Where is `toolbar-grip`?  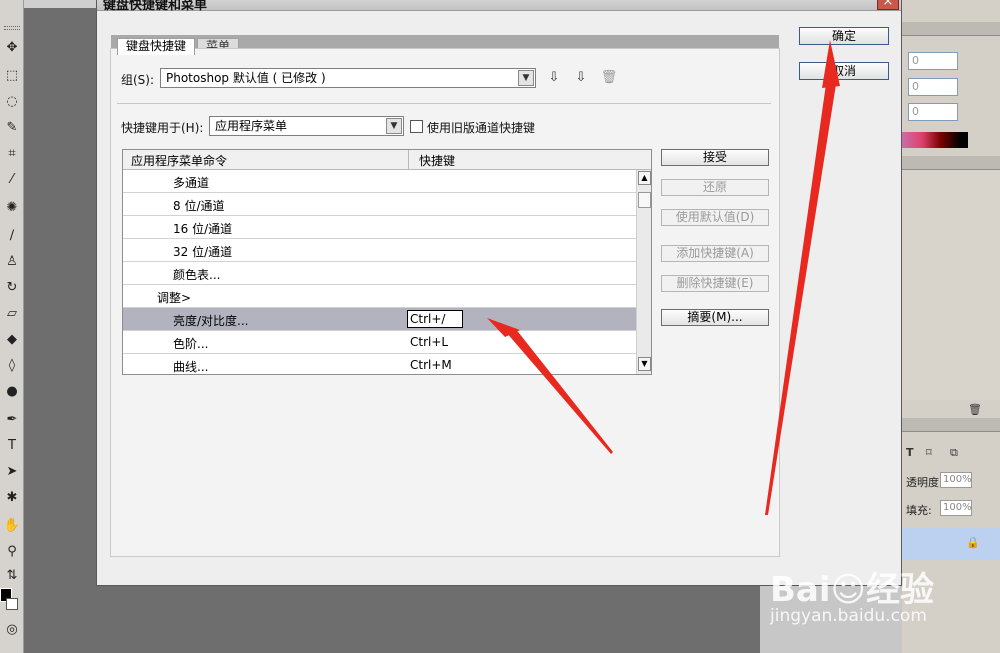
toolbar-grip is located at coordinates (12, 28).